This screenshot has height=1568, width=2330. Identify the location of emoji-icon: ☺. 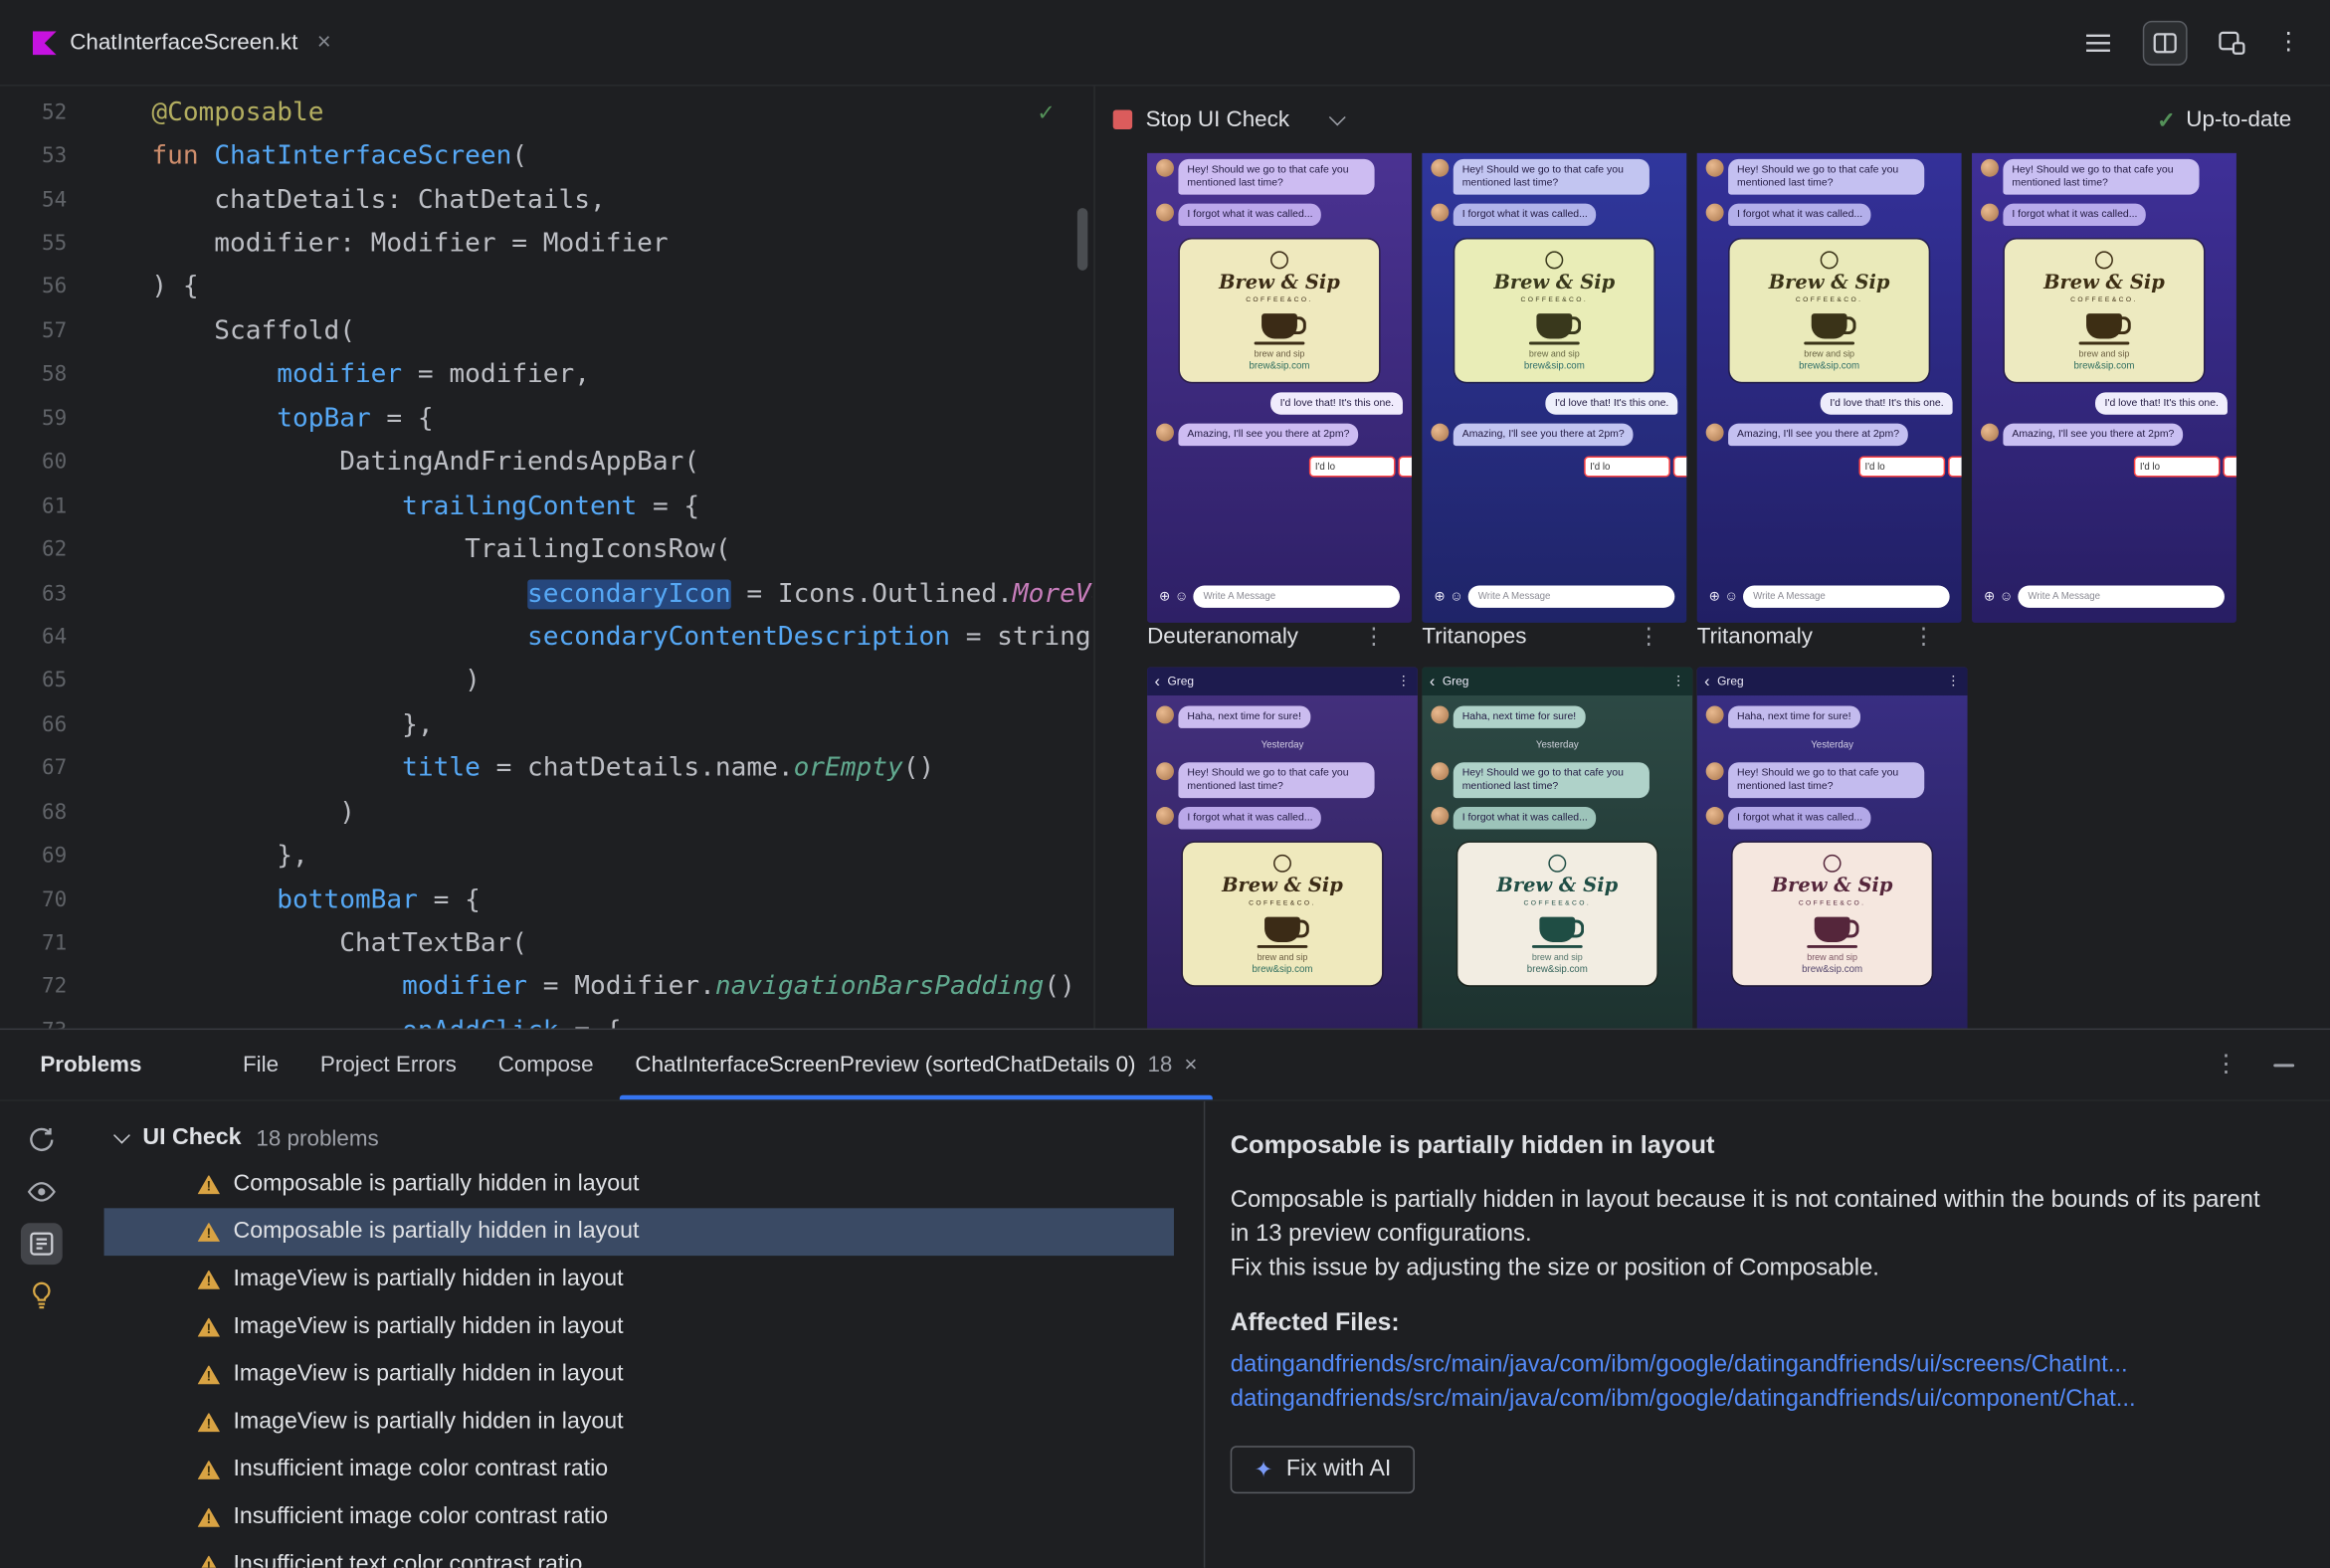
(1731, 596).